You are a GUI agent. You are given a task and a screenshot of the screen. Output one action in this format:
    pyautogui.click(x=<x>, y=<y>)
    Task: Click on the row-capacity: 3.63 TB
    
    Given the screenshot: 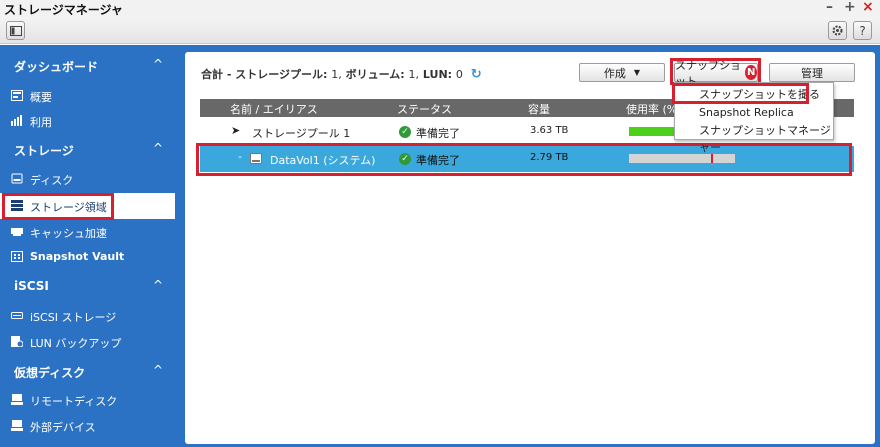 What is the action you would take?
    pyautogui.click(x=549, y=130)
    